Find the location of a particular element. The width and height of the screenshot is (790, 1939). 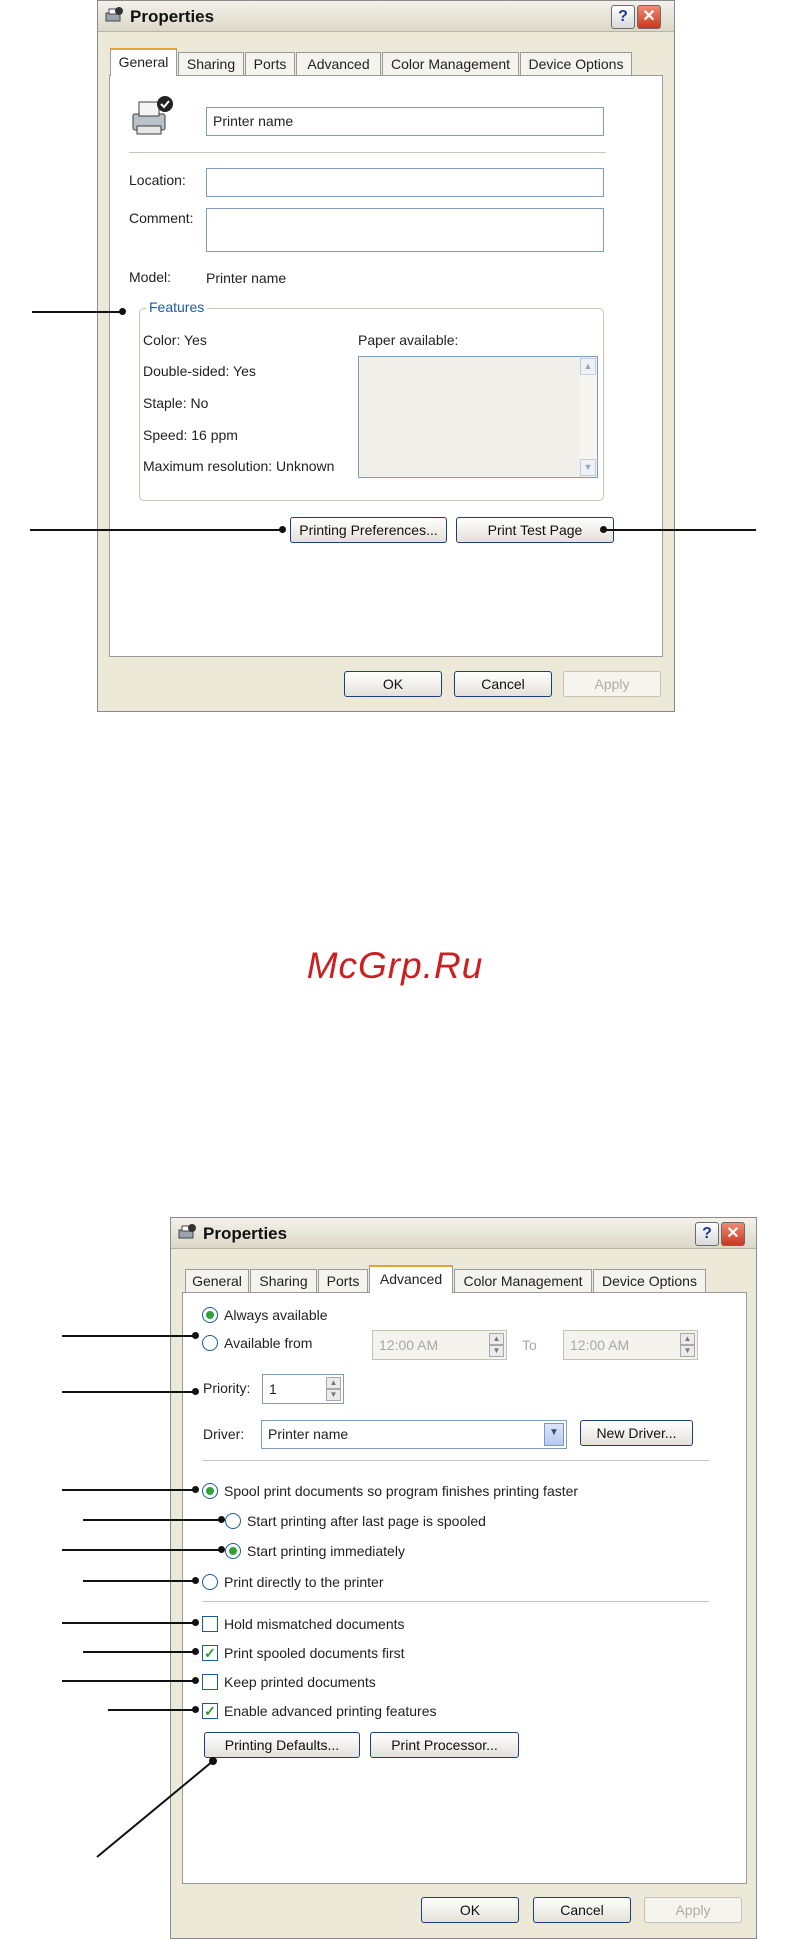

keep-printed-label: Keep printed documents is located at coordinates (300, 1682).